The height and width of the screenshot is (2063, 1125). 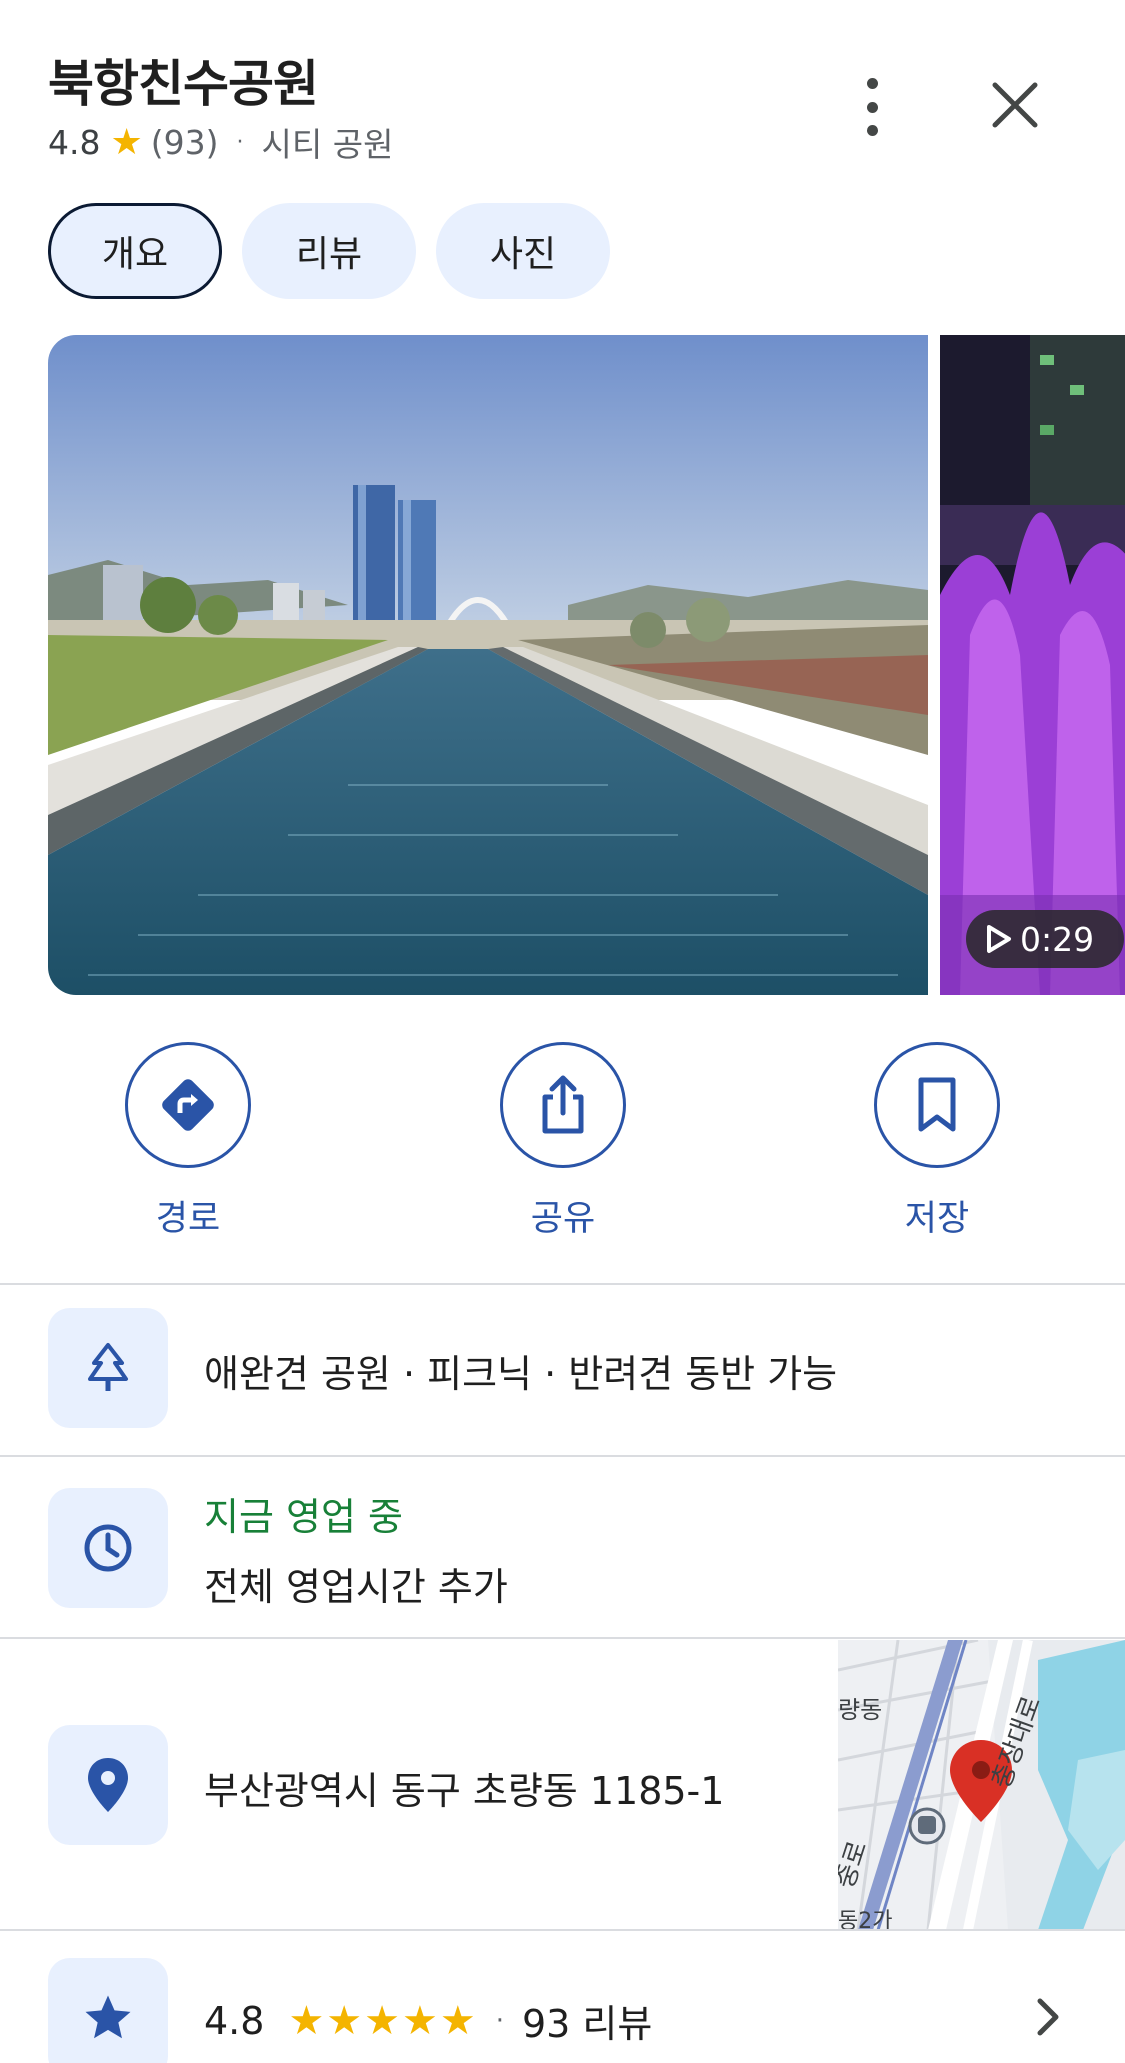 I want to click on location-pin-icon, so click(x=108, y=1785).